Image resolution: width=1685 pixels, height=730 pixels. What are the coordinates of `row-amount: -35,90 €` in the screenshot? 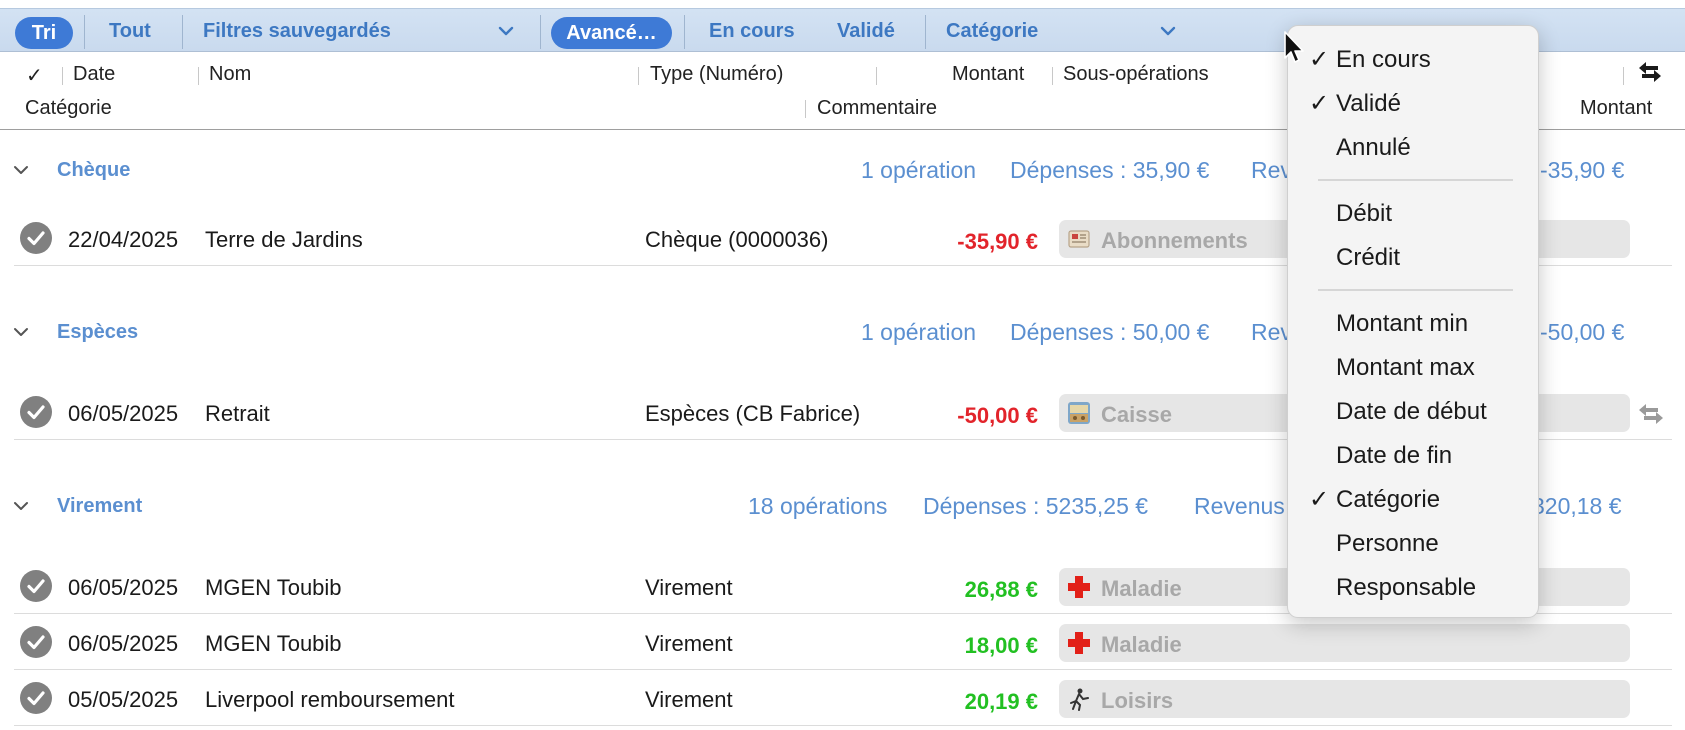 It's located at (997, 241).